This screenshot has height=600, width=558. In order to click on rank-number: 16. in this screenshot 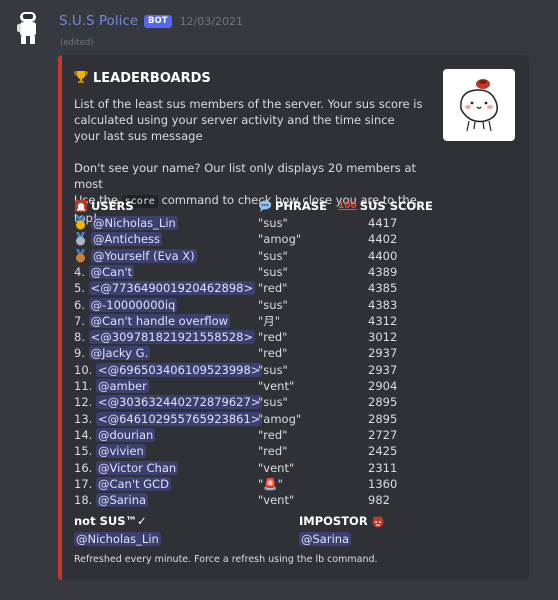, I will do `click(85, 467)`.